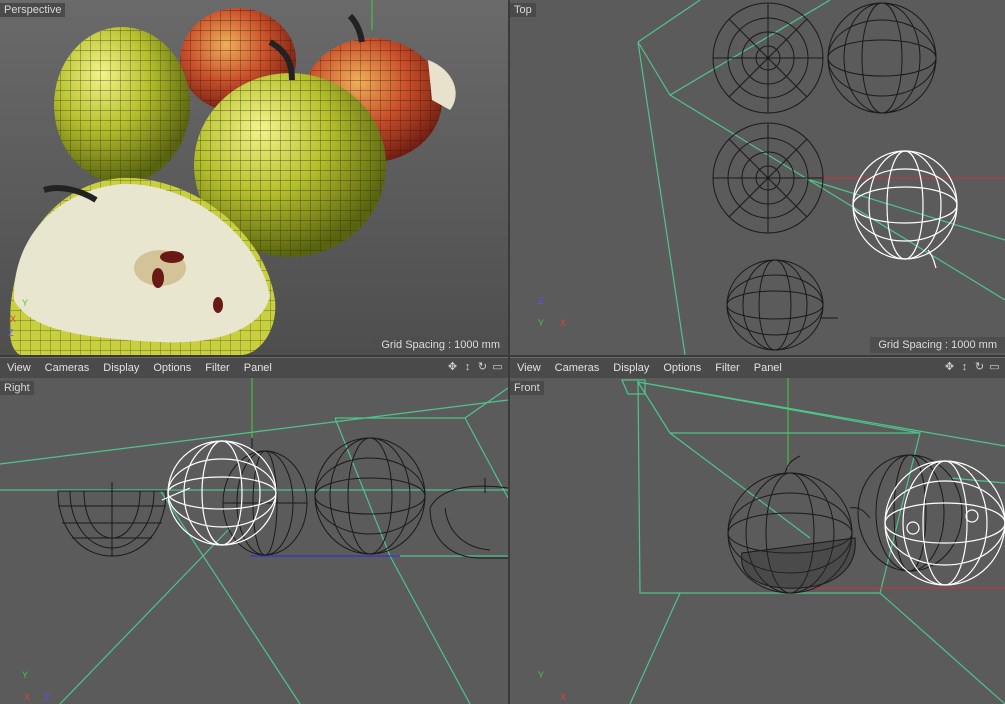 Image resolution: width=1005 pixels, height=704 pixels. What do you see at coordinates (33, 10) in the screenshot?
I see `viewport-label: Perspective` at bounding box center [33, 10].